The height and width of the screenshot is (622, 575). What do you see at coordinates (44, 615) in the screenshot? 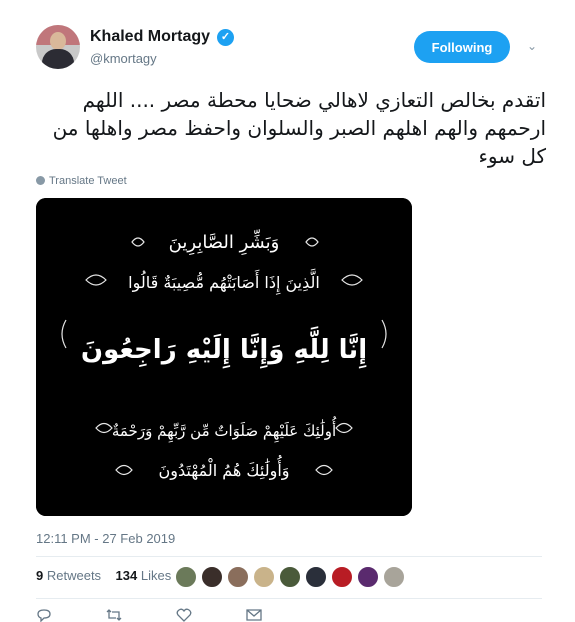
I see `reply-icon` at bounding box center [44, 615].